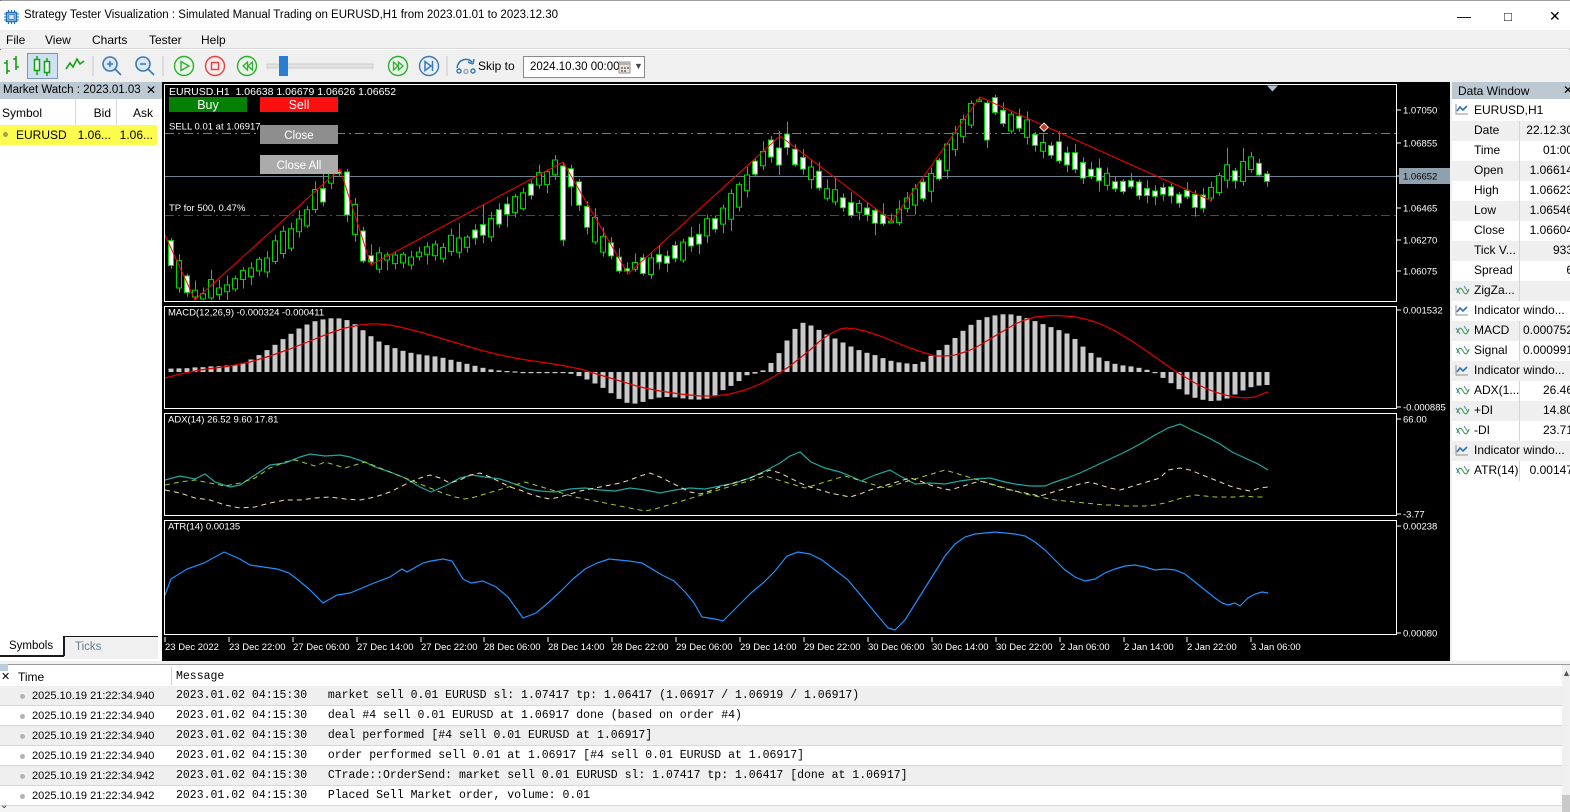  I want to click on svg-text: 0.001532, so click(1423, 311).